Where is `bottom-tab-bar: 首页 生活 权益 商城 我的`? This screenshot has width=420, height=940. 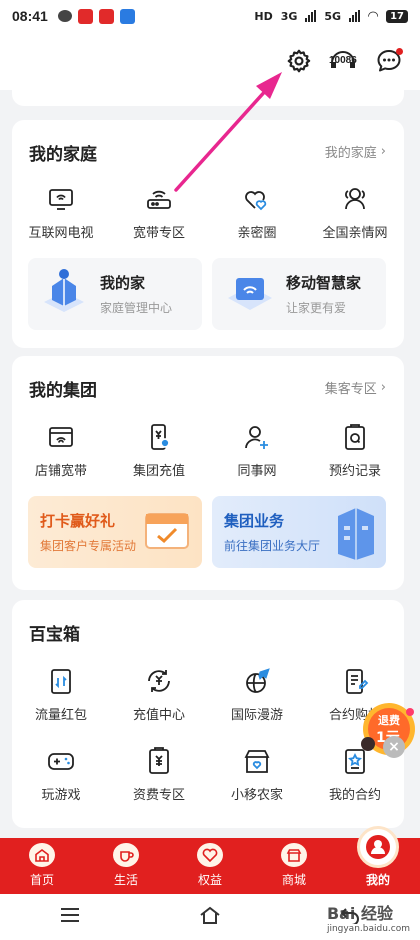
bottom-tab-bar: 首页 生活 权益 商城 我的 is located at coordinates (210, 860).